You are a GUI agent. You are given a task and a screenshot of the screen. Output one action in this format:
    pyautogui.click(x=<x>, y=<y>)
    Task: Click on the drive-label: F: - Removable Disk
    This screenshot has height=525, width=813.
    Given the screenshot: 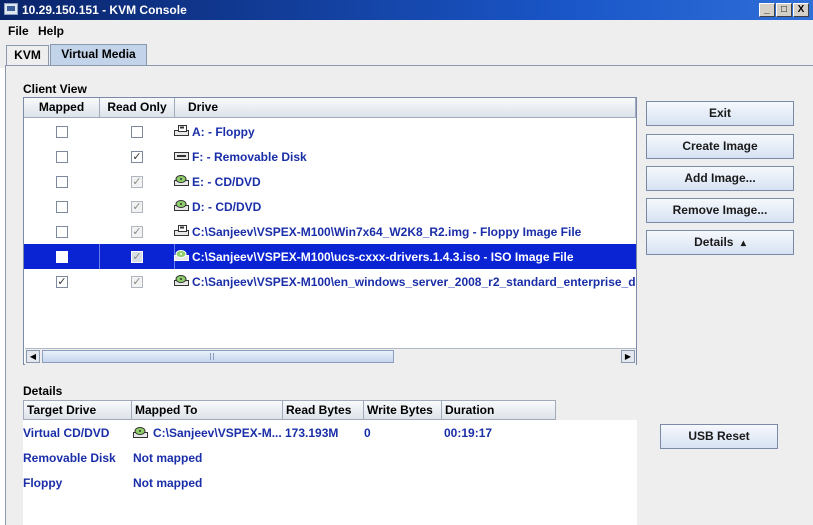 What is the action you would take?
    pyautogui.click(x=249, y=157)
    